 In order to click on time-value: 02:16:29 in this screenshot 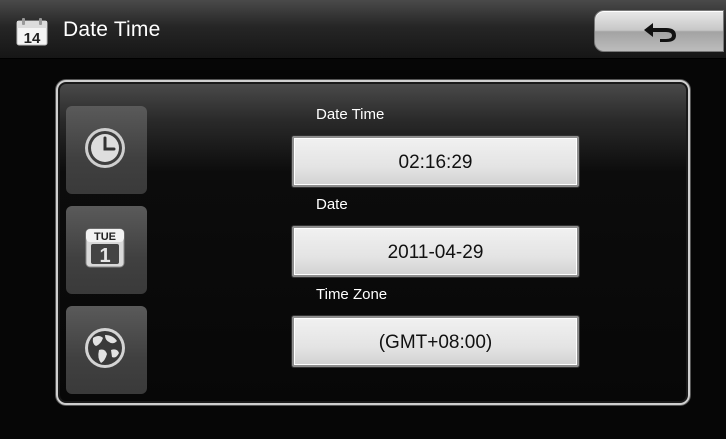, I will do `click(435, 162)`.